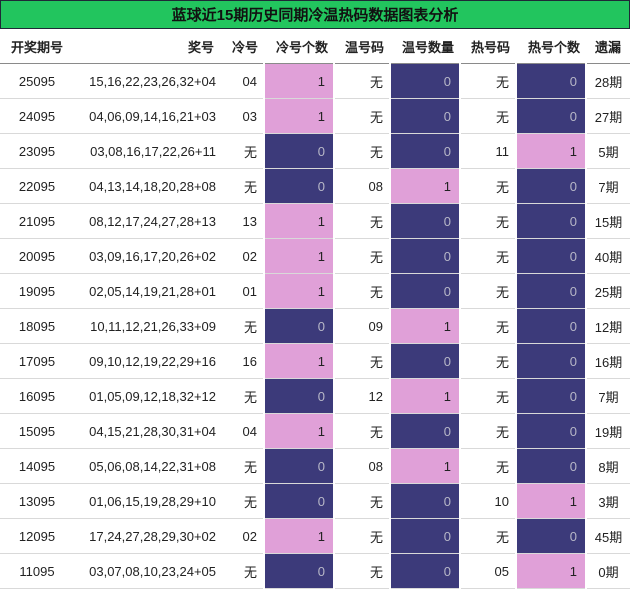 The image size is (630, 589). Describe the element at coordinates (147, 361) in the screenshot. I see `cell-award: 09,10,12,19,22,29+16` at that location.